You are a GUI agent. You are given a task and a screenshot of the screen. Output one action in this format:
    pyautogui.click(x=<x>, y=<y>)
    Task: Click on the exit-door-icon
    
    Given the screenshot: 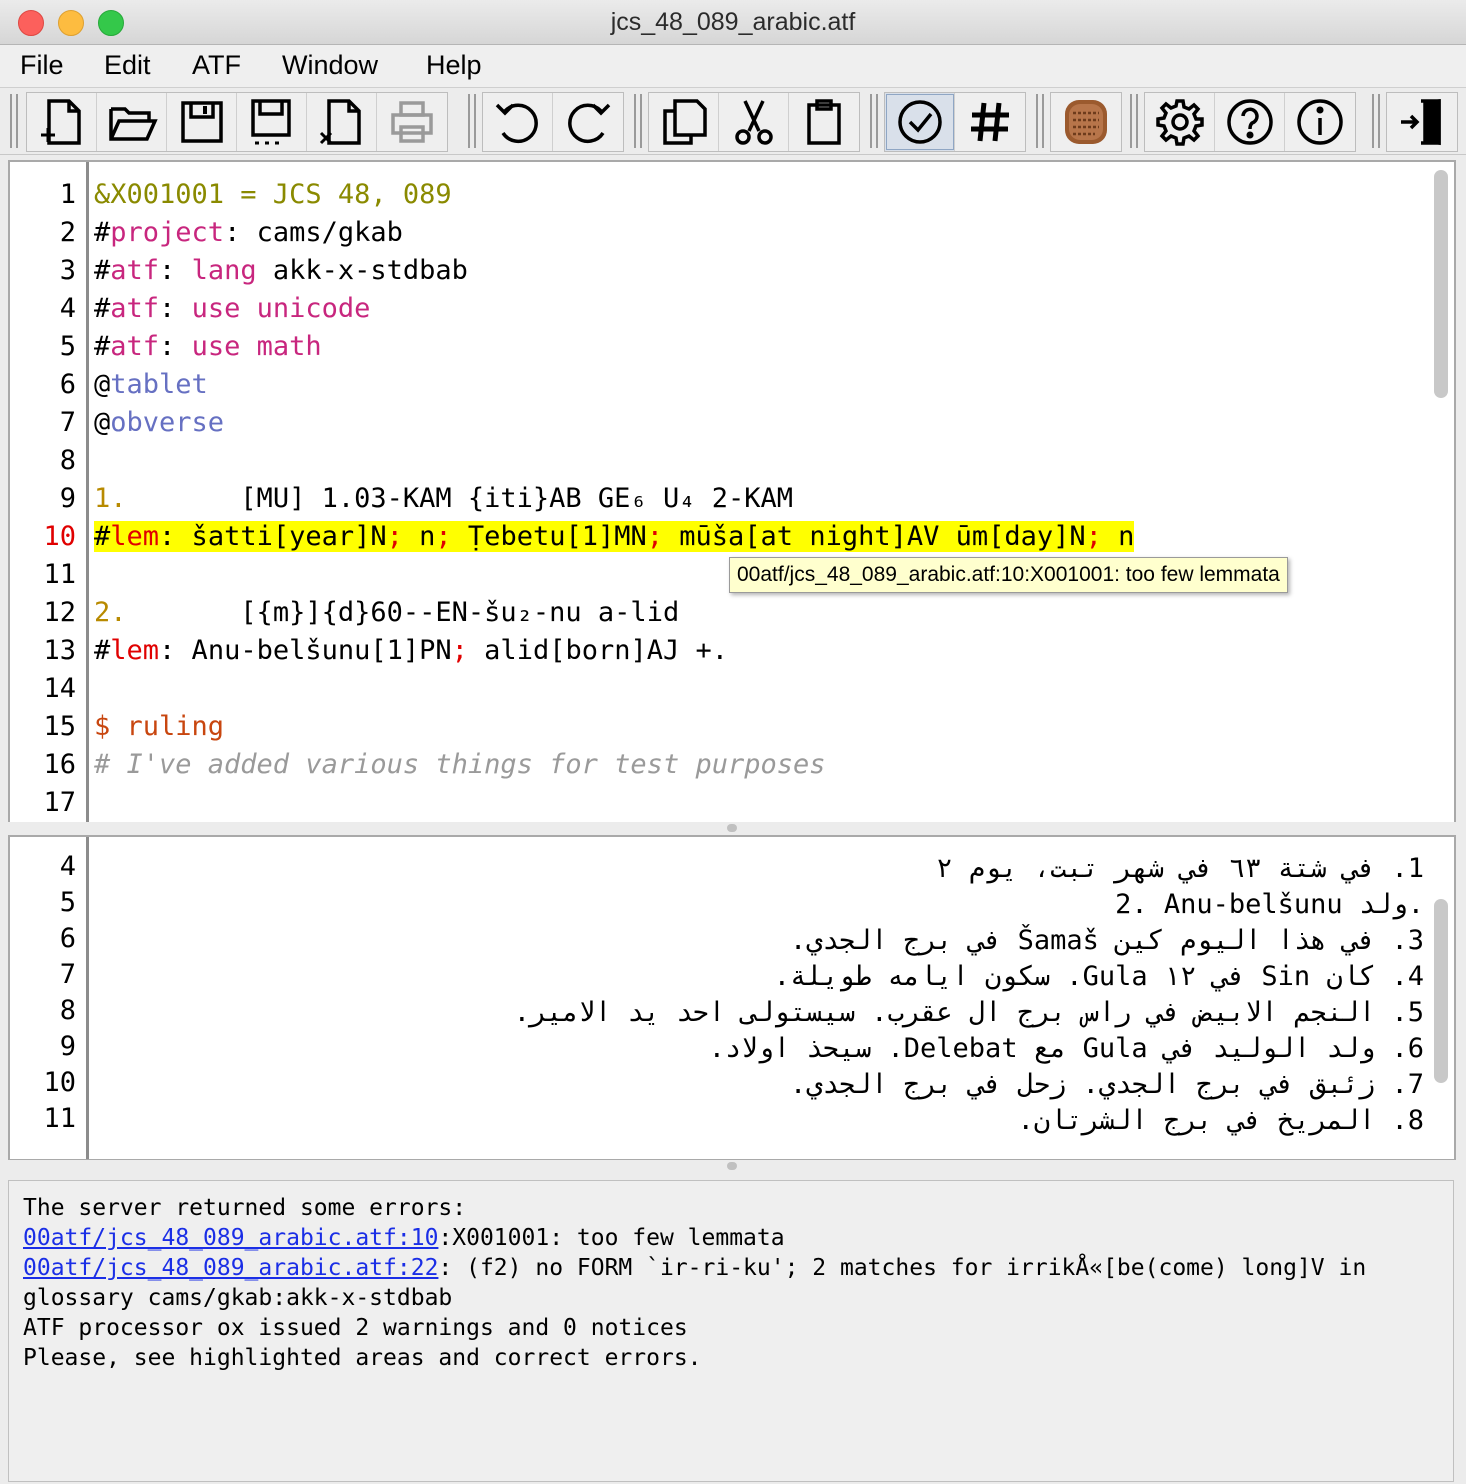 What is the action you would take?
    pyautogui.click(x=1421, y=122)
    